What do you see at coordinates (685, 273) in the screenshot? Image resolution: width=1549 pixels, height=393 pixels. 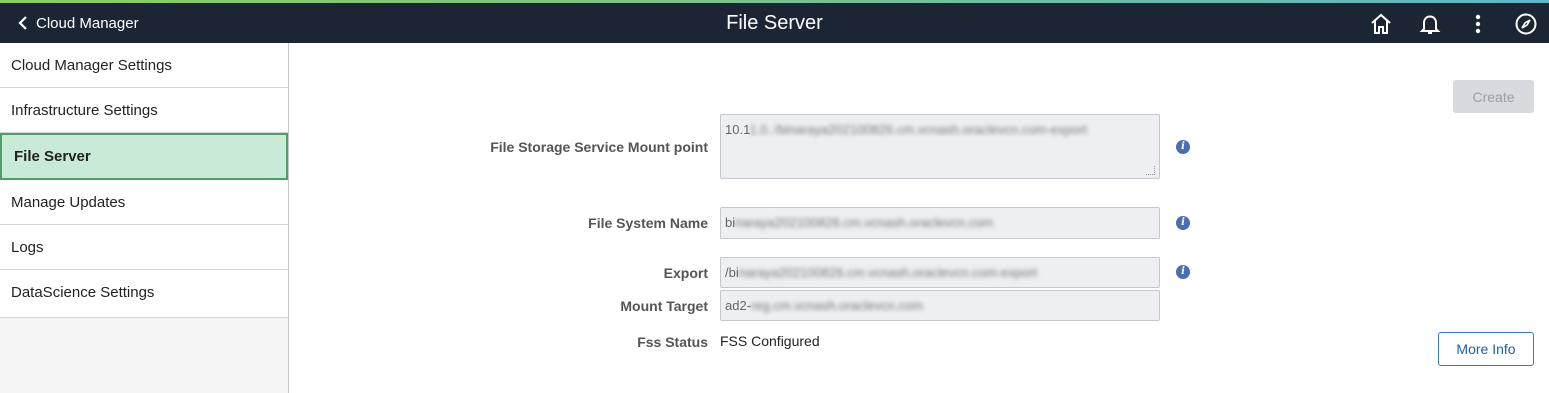 I see `export-label: Export` at bounding box center [685, 273].